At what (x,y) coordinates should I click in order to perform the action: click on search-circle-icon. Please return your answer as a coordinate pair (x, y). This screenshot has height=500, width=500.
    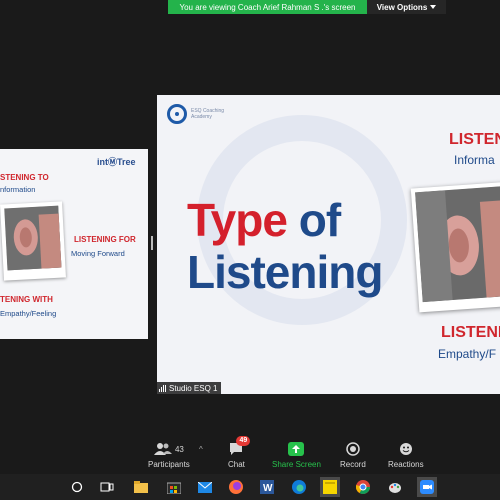
    Looking at the image, I should click on (77, 487).